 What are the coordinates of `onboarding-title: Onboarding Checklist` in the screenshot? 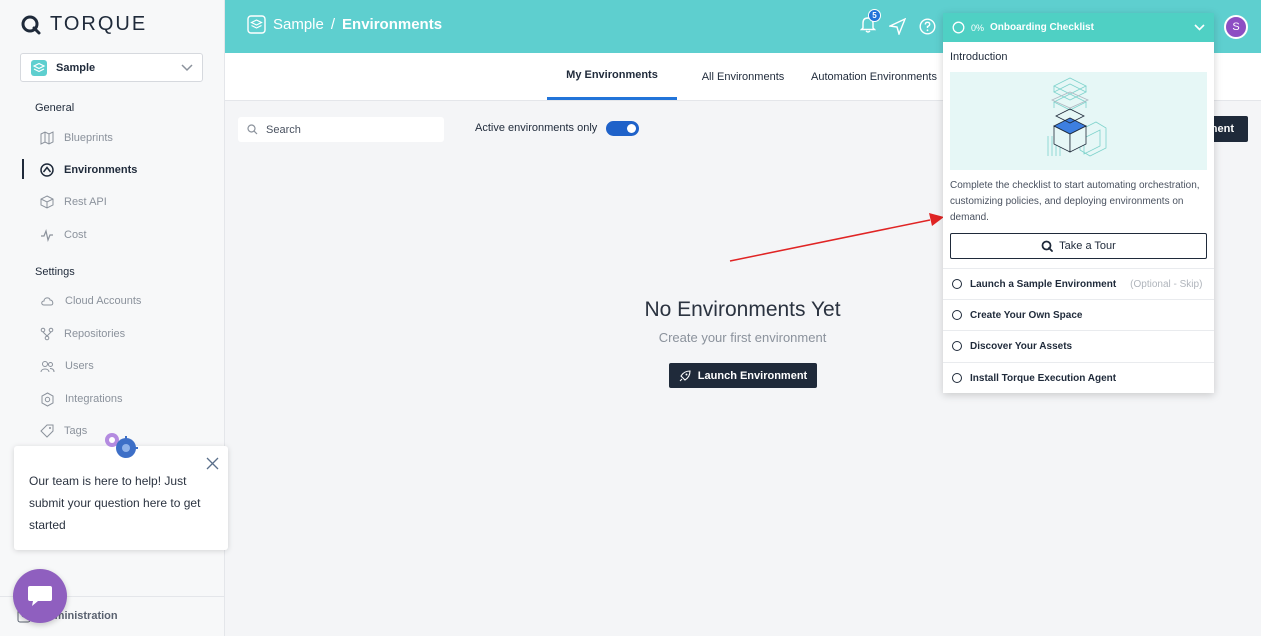 It's located at (1042, 27).